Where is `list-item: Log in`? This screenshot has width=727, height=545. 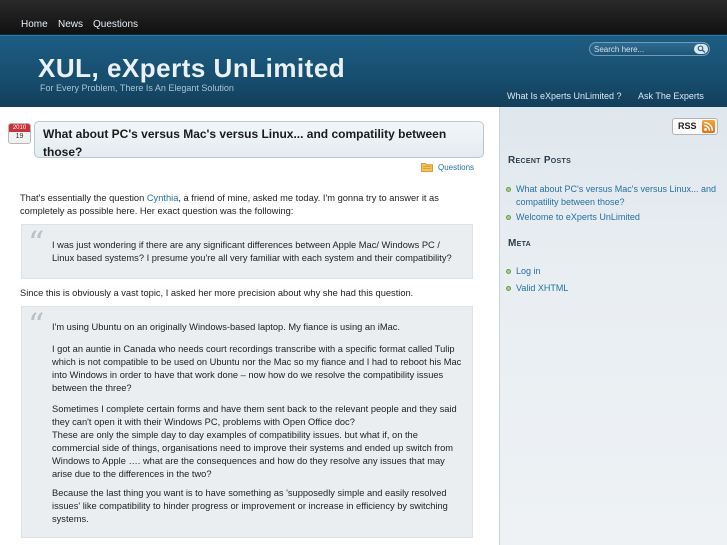
list-item: Log in is located at coordinates (612, 271).